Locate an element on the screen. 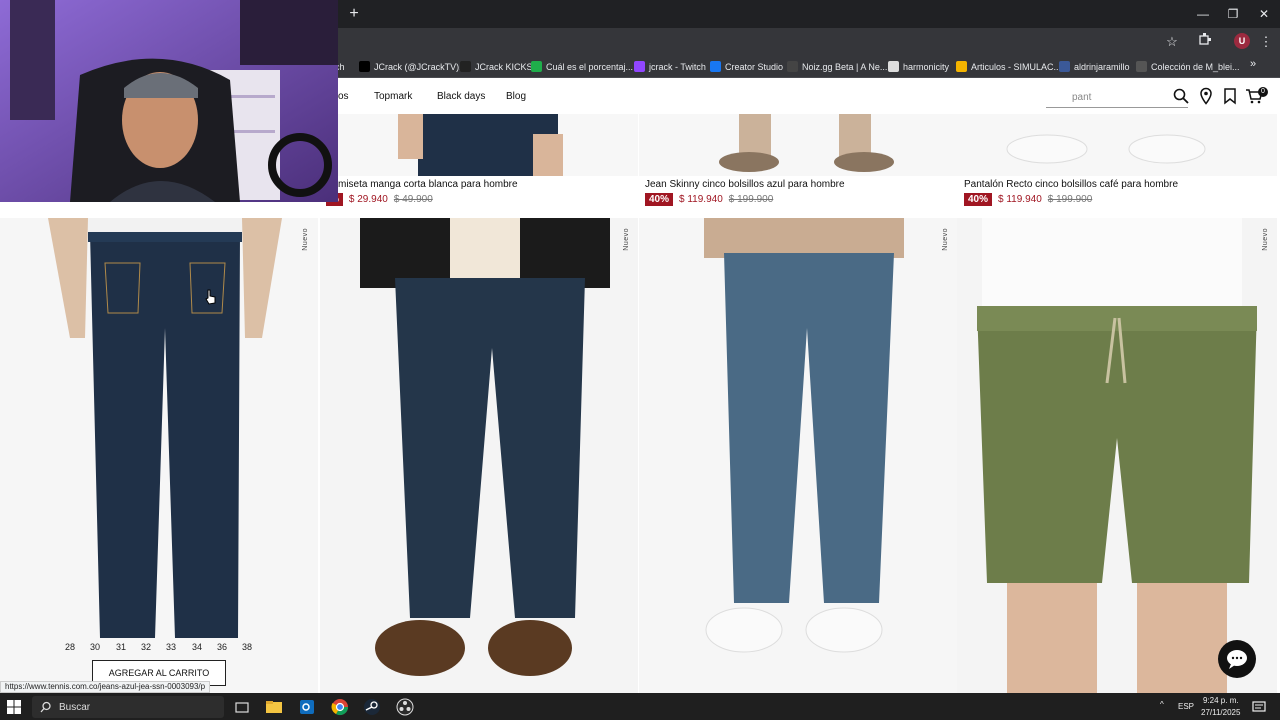 The height and width of the screenshot is (722, 1280). bookmark-label: aldrinjaramillo is located at coordinates (1102, 66).